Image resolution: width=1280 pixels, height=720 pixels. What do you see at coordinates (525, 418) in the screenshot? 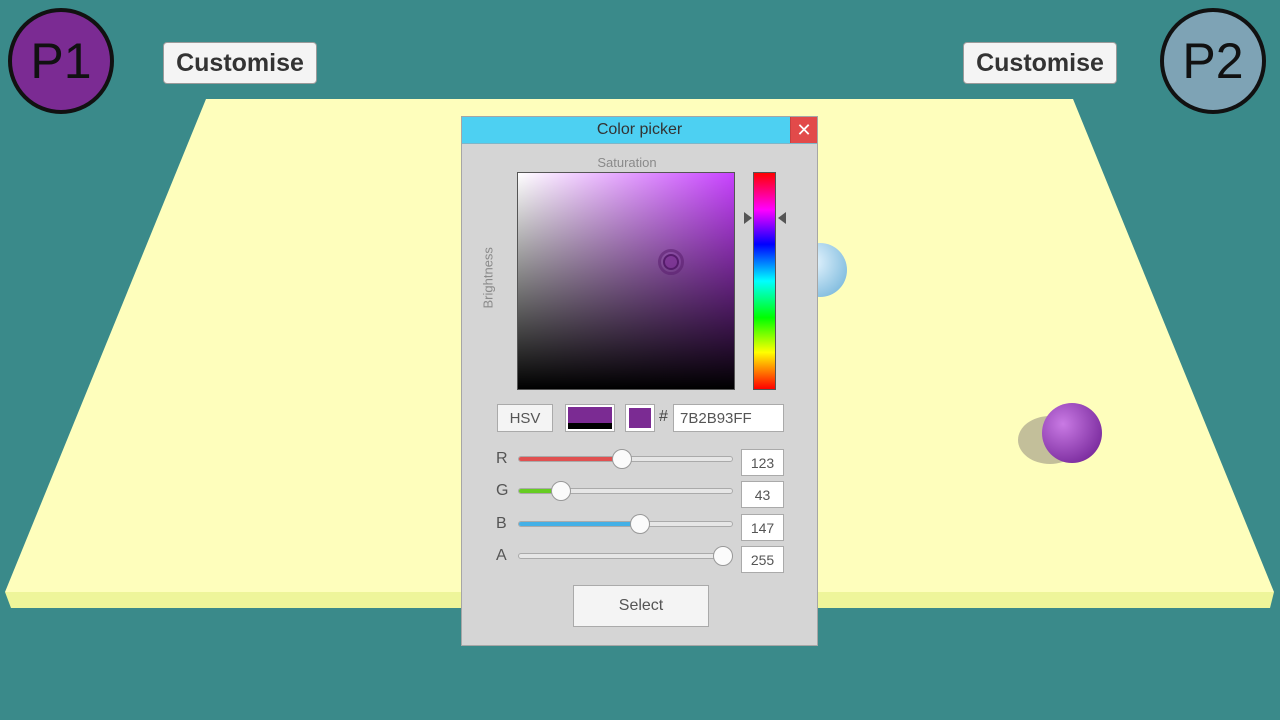
I see `color-mode-button: HSV` at bounding box center [525, 418].